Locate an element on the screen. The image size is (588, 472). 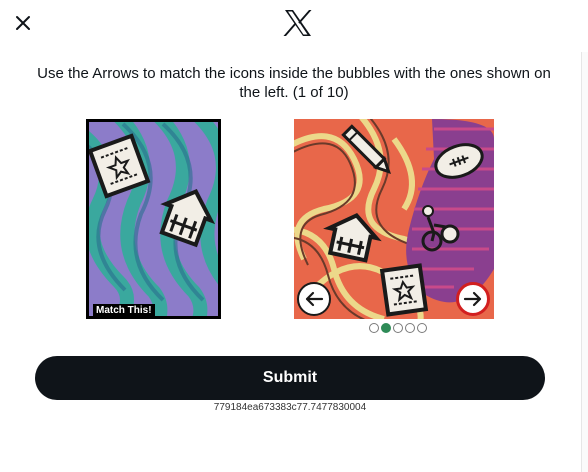
scrollbar-track is located at coordinates (584, 262).